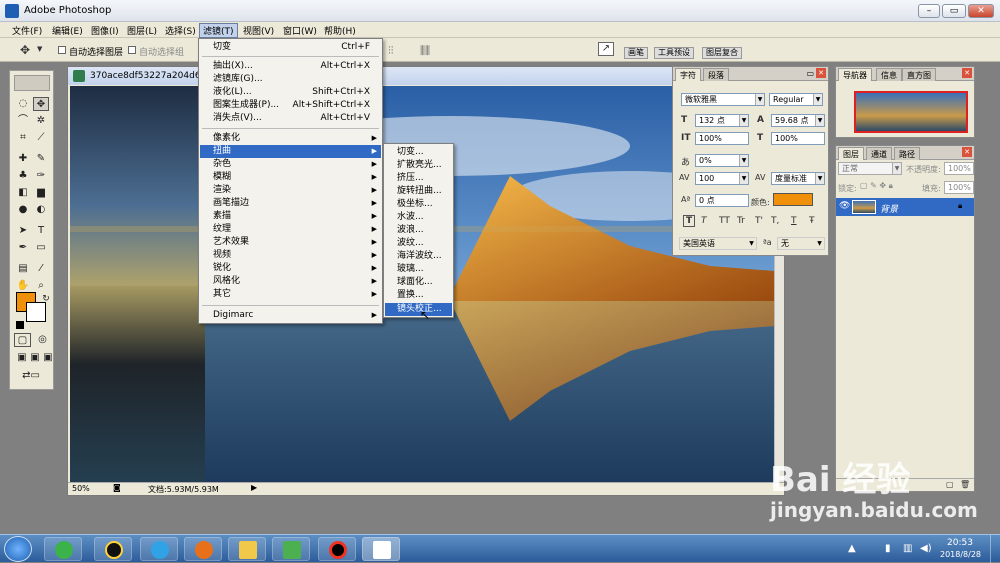  What do you see at coordinates (290, 315) in the screenshot?
I see `filter-menu-item: Digimarc ▶` at bounding box center [290, 315].